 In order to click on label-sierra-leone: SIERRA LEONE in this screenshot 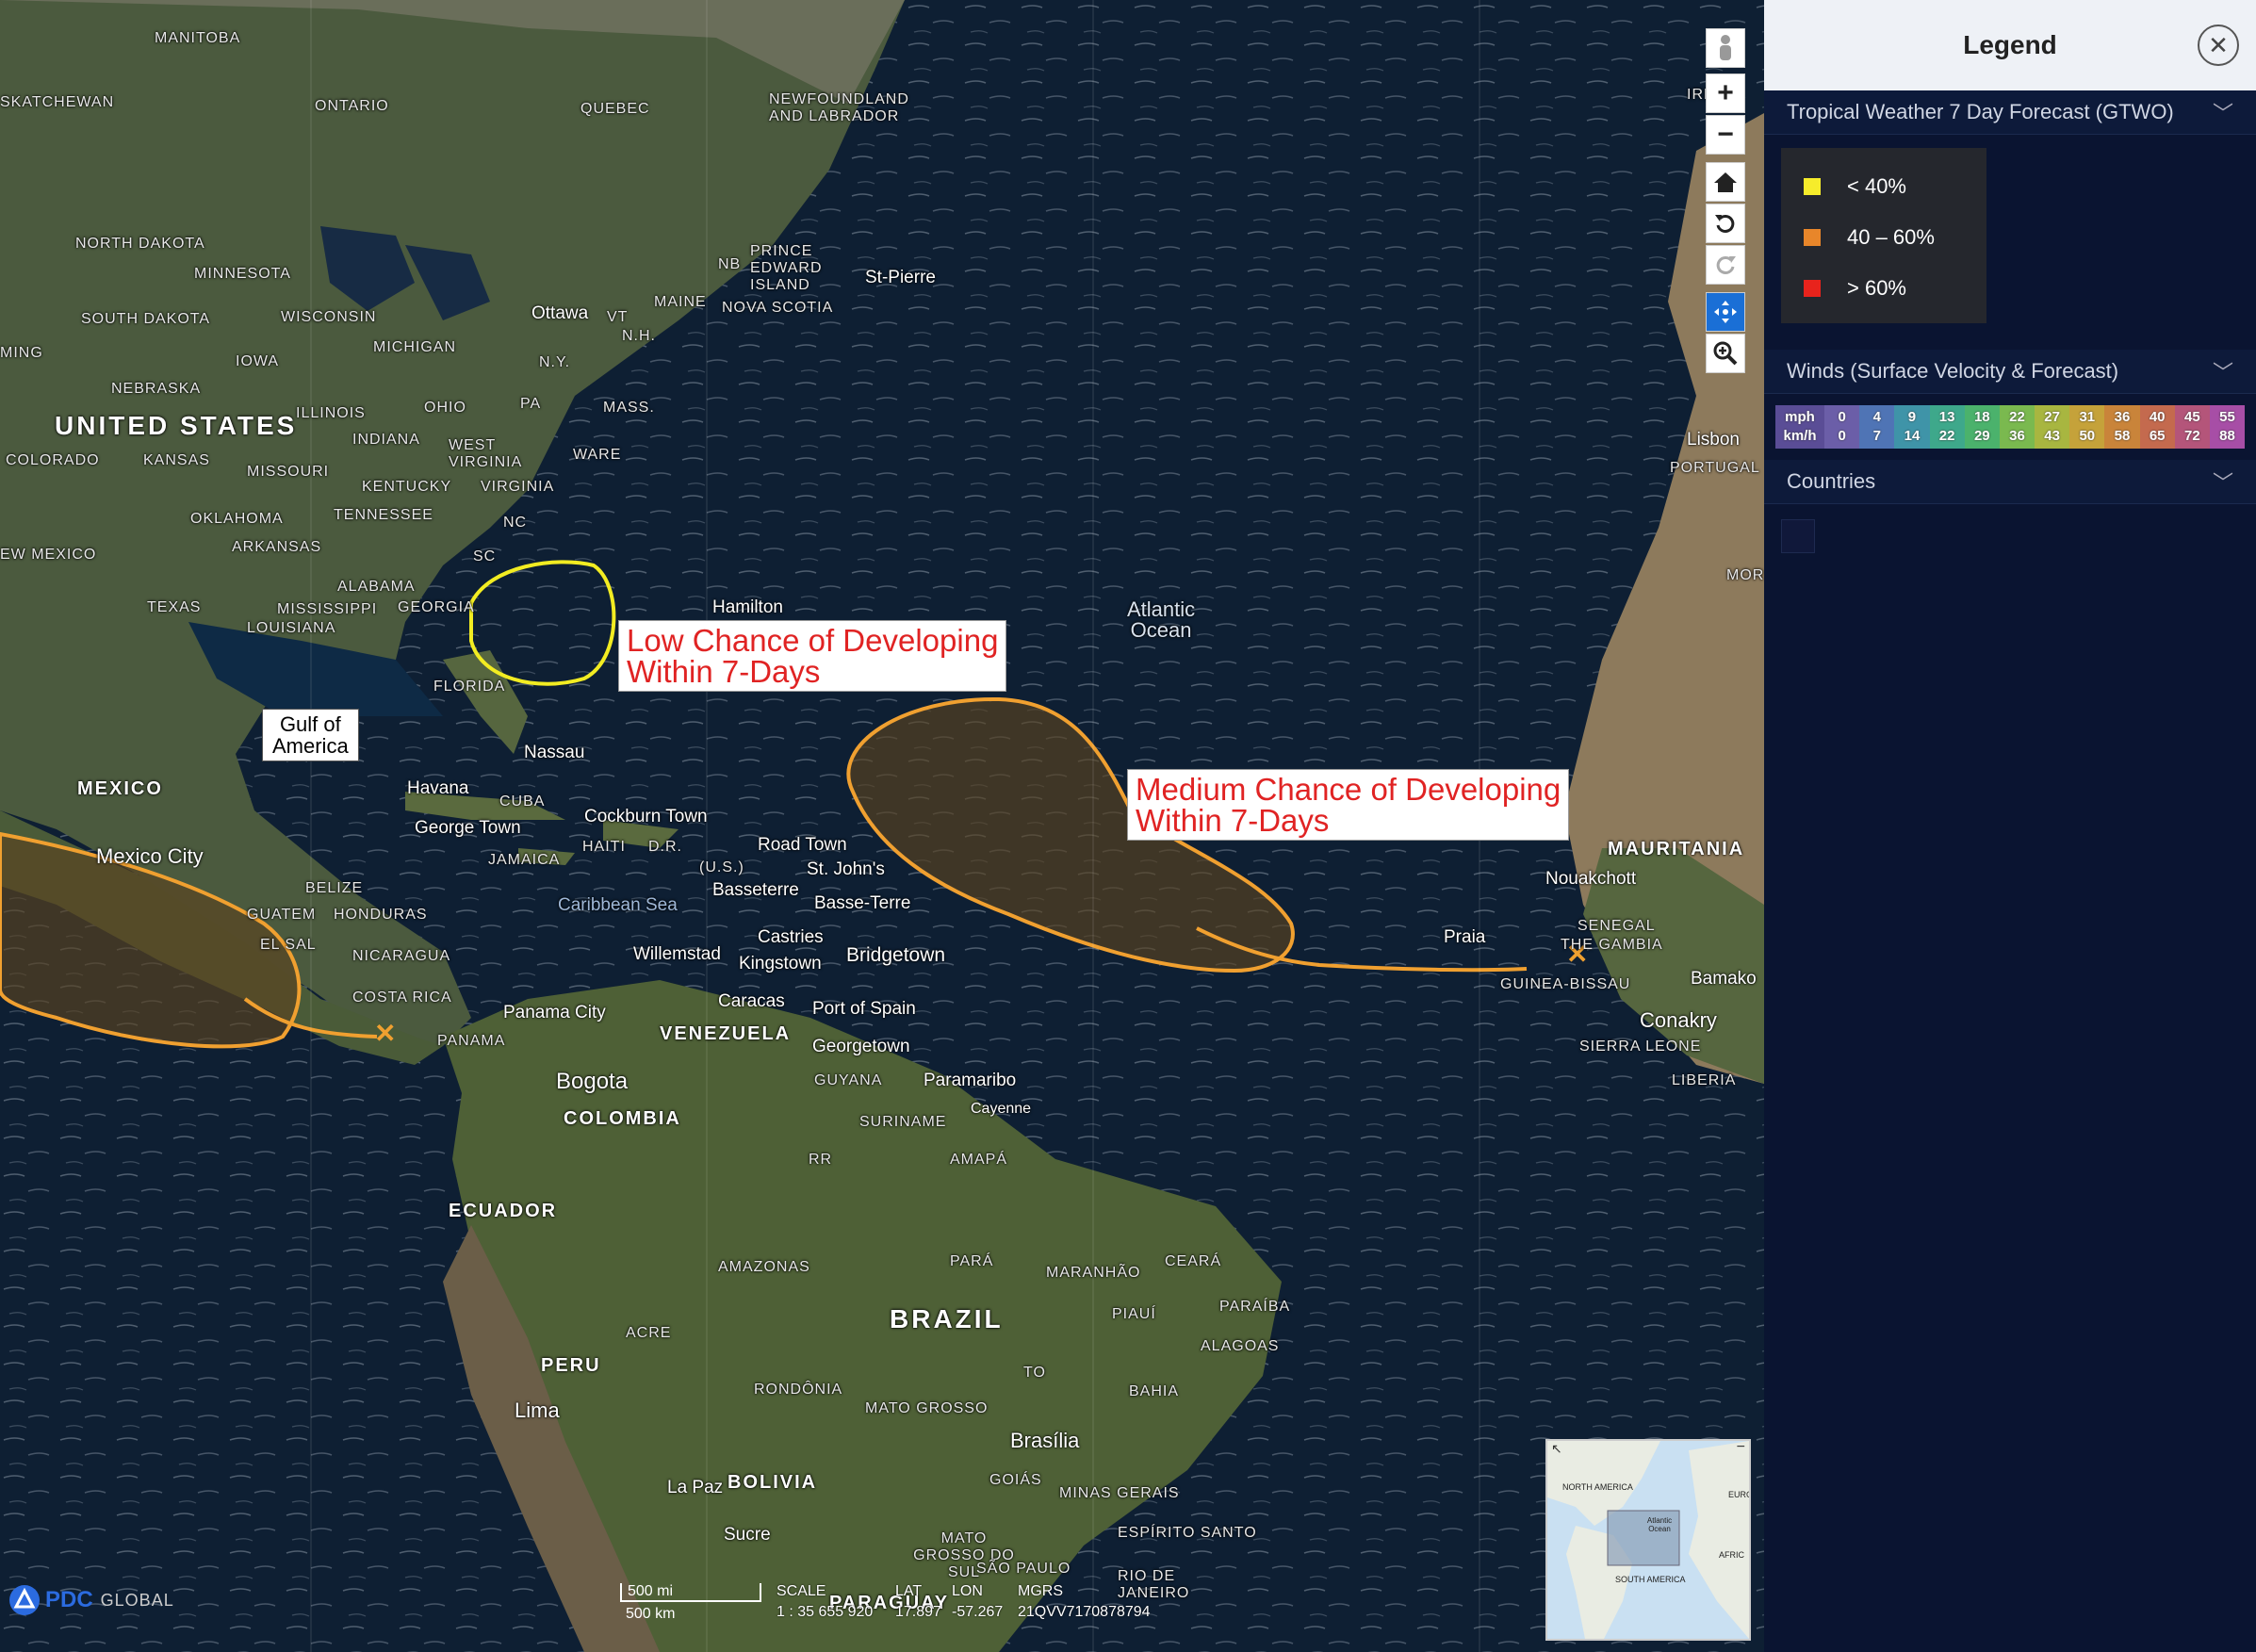, I will do `click(1640, 1047)`.